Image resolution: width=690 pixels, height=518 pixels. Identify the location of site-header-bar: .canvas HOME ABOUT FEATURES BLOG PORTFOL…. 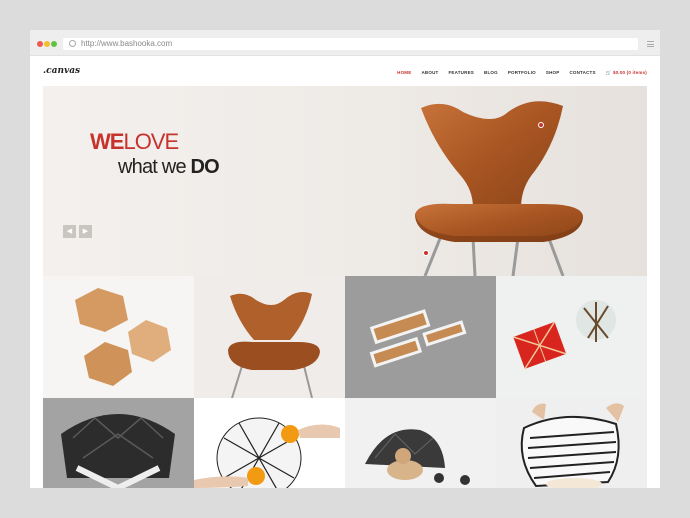
(345, 71).